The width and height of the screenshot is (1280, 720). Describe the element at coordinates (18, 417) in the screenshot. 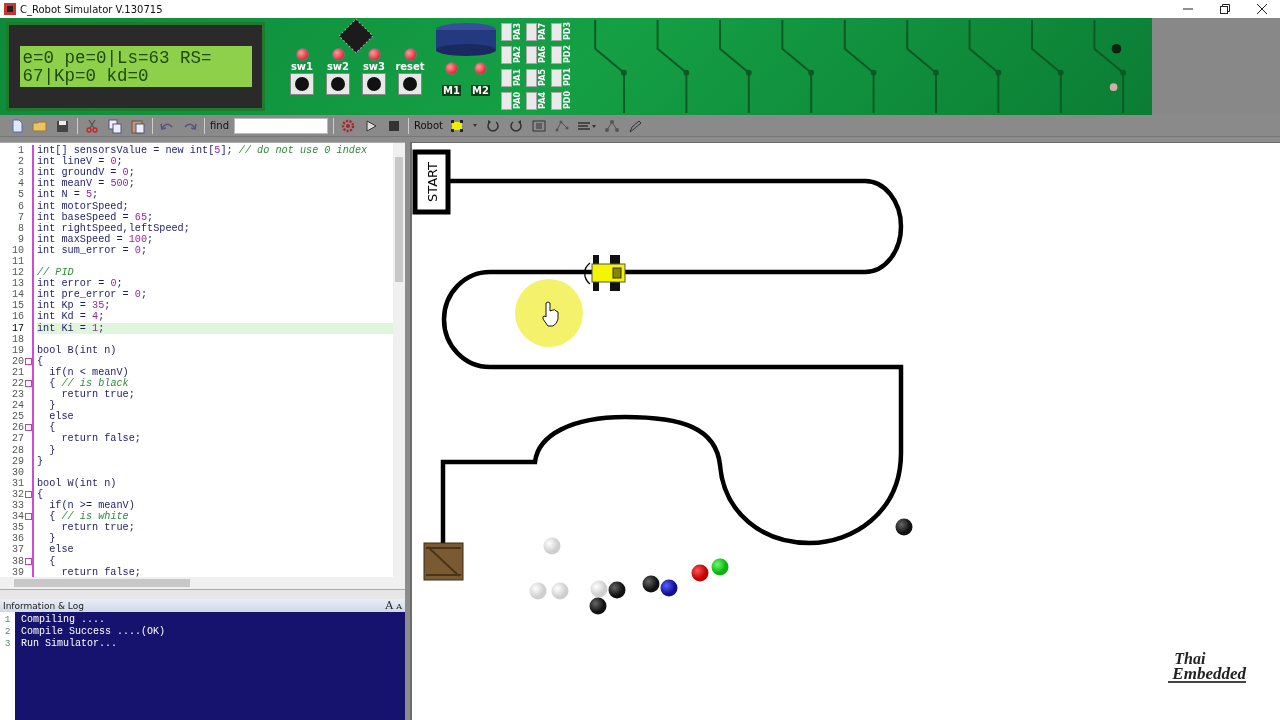

I see `line-number: 25` at that location.